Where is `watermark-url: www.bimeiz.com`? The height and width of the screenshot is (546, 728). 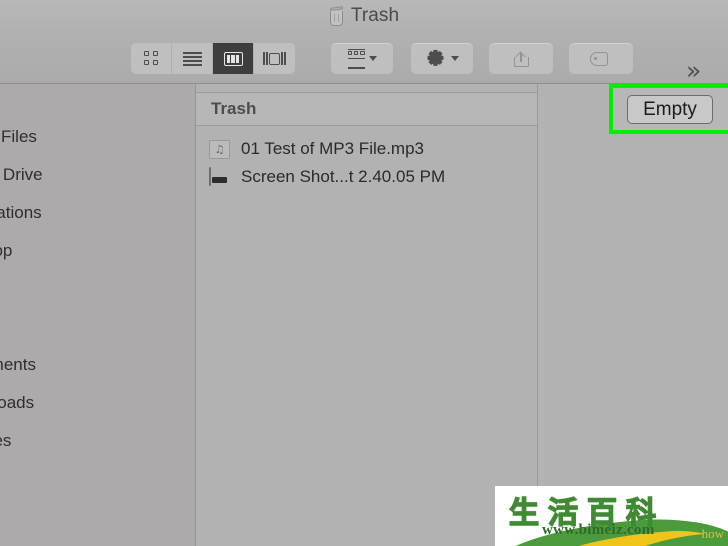 watermark-url: www.bimeiz.com is located at coordinates (598, 530).